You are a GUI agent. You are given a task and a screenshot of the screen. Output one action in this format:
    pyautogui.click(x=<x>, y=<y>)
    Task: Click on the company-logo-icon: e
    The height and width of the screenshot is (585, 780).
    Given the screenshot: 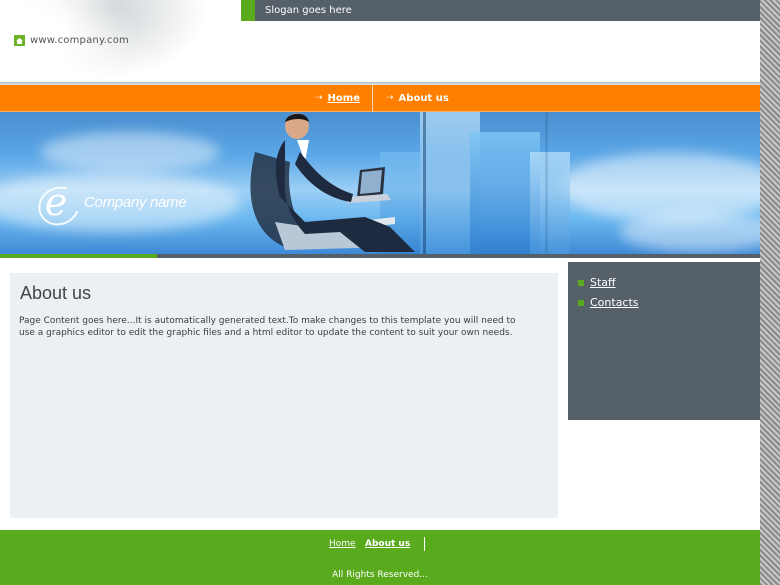 What is the action you would take?
    pyautogui.click(x=56, y=202)
    